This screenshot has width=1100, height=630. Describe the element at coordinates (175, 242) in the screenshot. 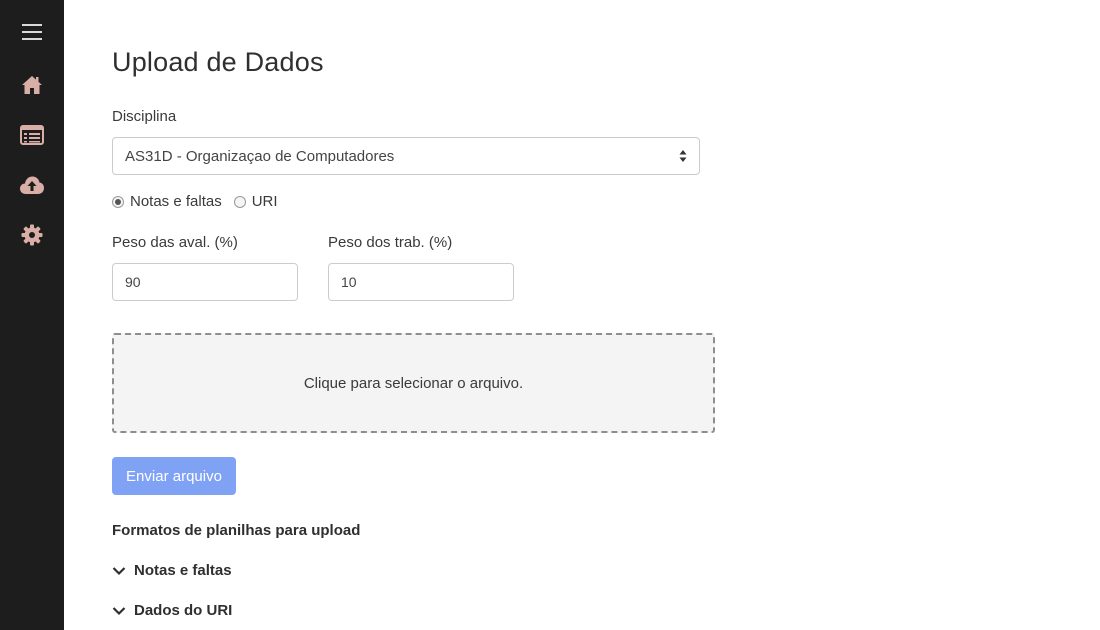

I see `eval-weight-label: Peso das aval. (%)` at that location.